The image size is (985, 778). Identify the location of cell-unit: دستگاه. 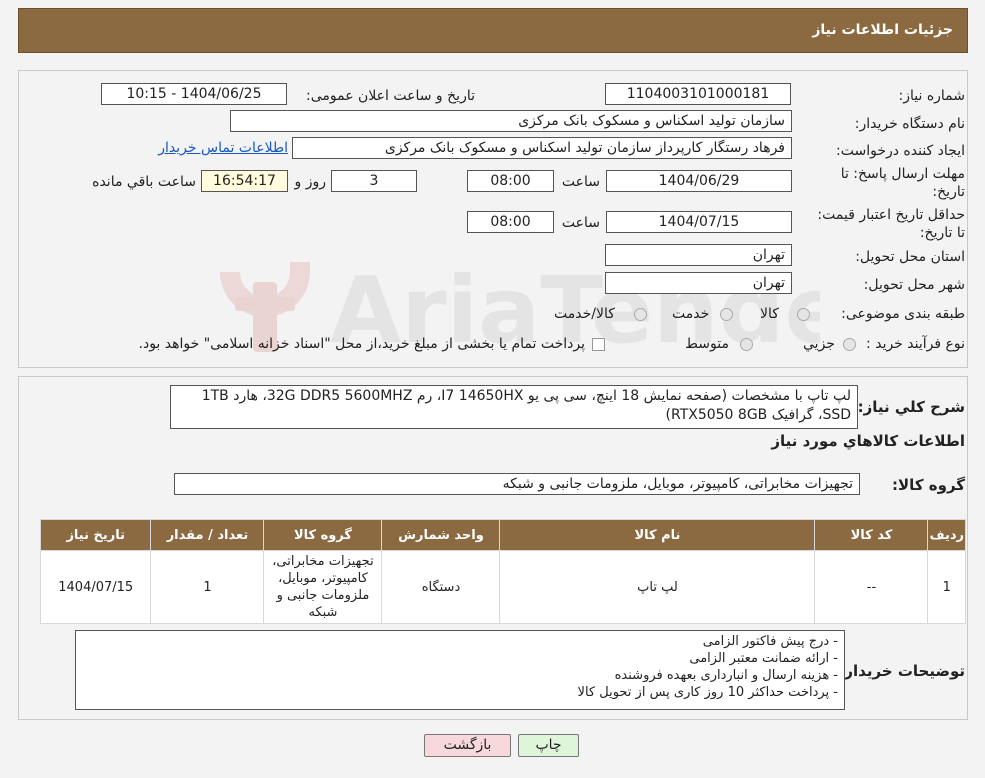
(441, 587).